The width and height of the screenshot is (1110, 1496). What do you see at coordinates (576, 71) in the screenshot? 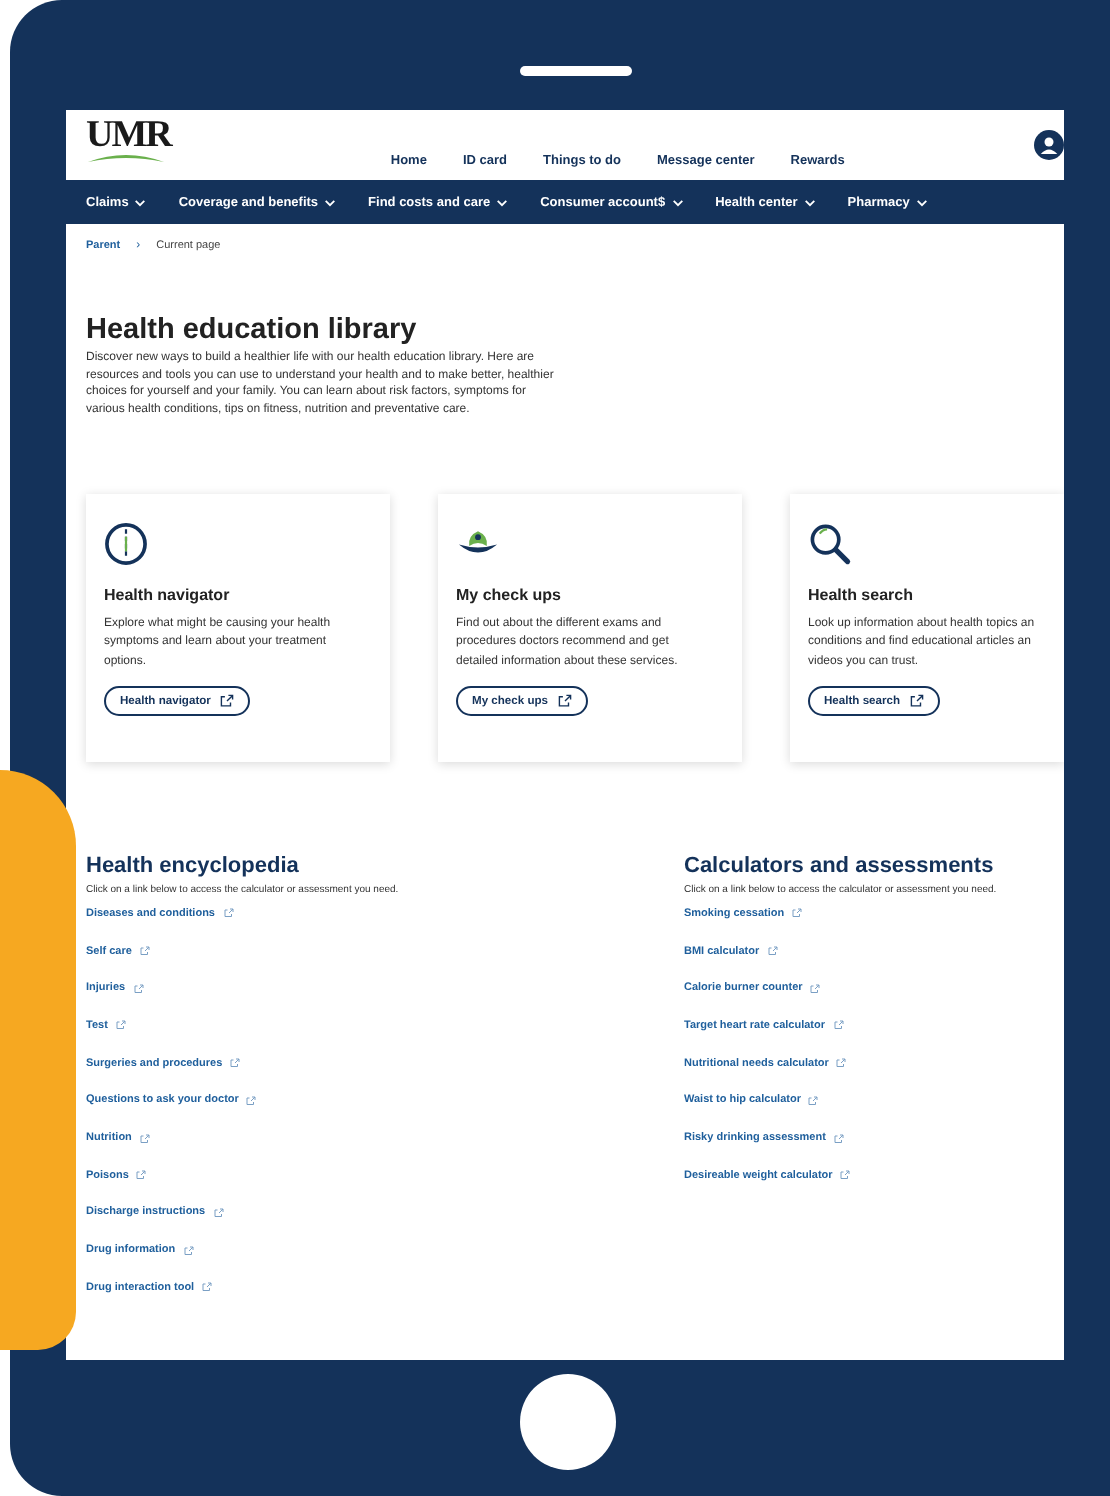
I see `speaker-slot` at bounding box center [576, 71].